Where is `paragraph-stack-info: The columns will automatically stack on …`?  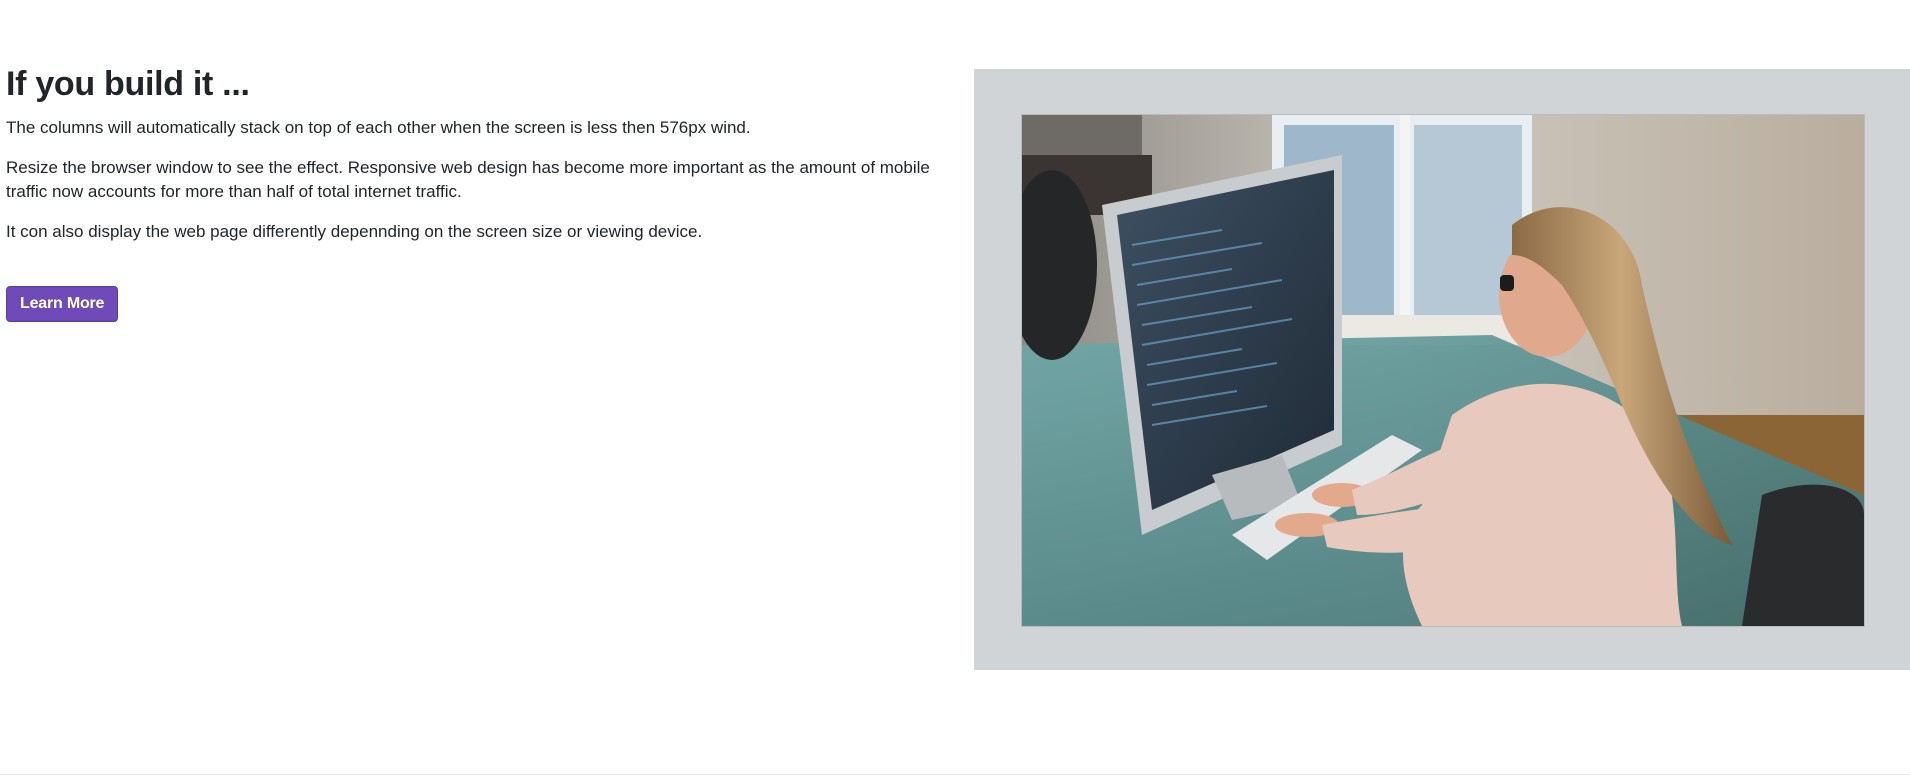 paragraph-stack-info: The columns will automatically stack on … is located at coordinates (378, 127).